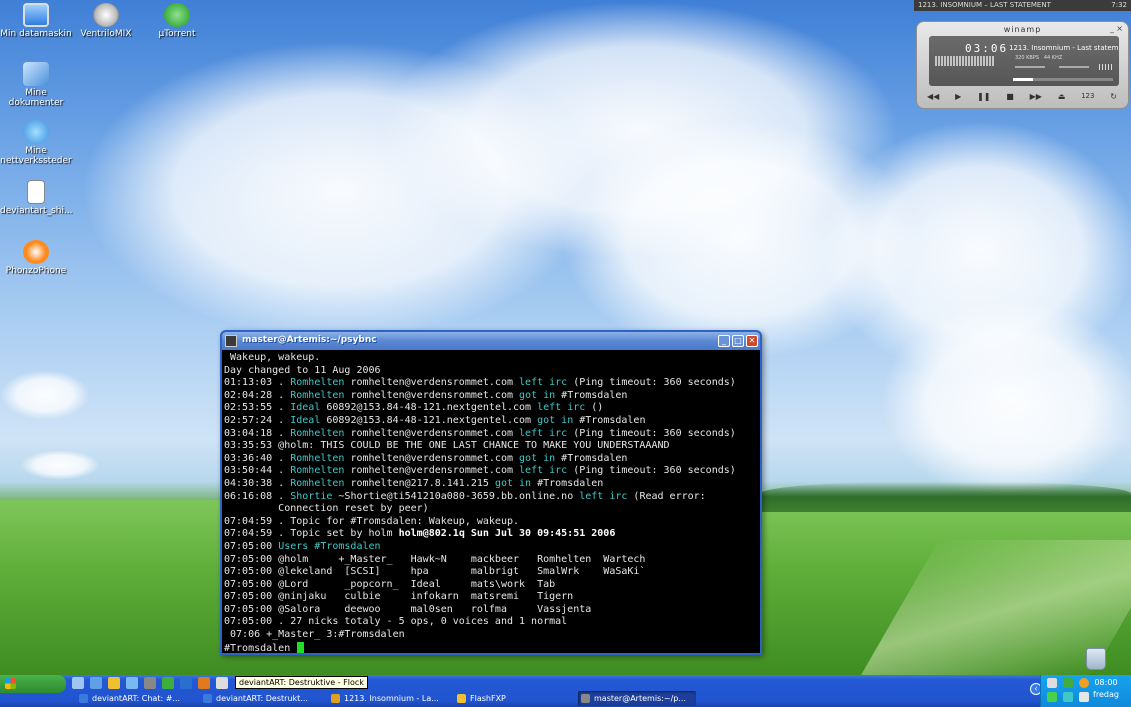 The image size is (1131, 707). What do you see at coordinates (1022, 96) in the screenshot?
I see `winamp-controls: ◀◀ ▶ ❚❚ ■ ▶▶ ⏏ 123 ↻` at bounding box center [1022, 96].